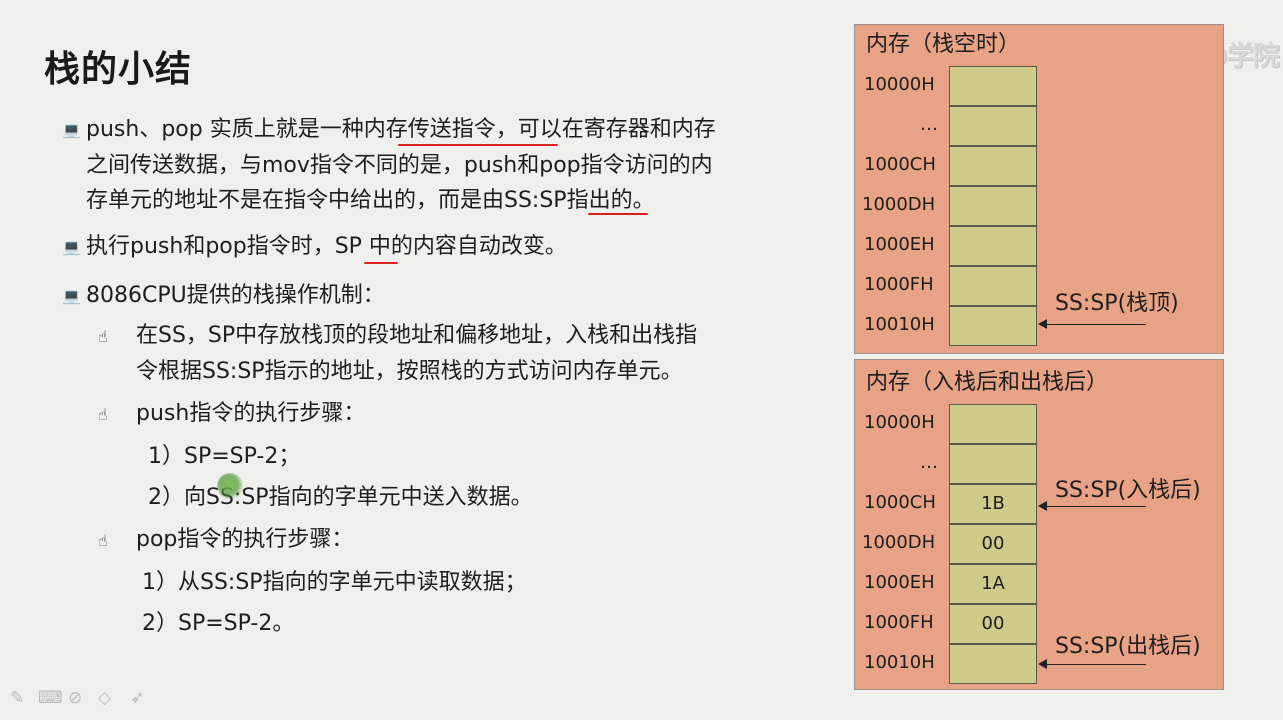  Describe the element at coordinates (245, 539) in the screenshot. I see `sub-bullet-3-line-1: pop指令的执行步骤：` at that location.